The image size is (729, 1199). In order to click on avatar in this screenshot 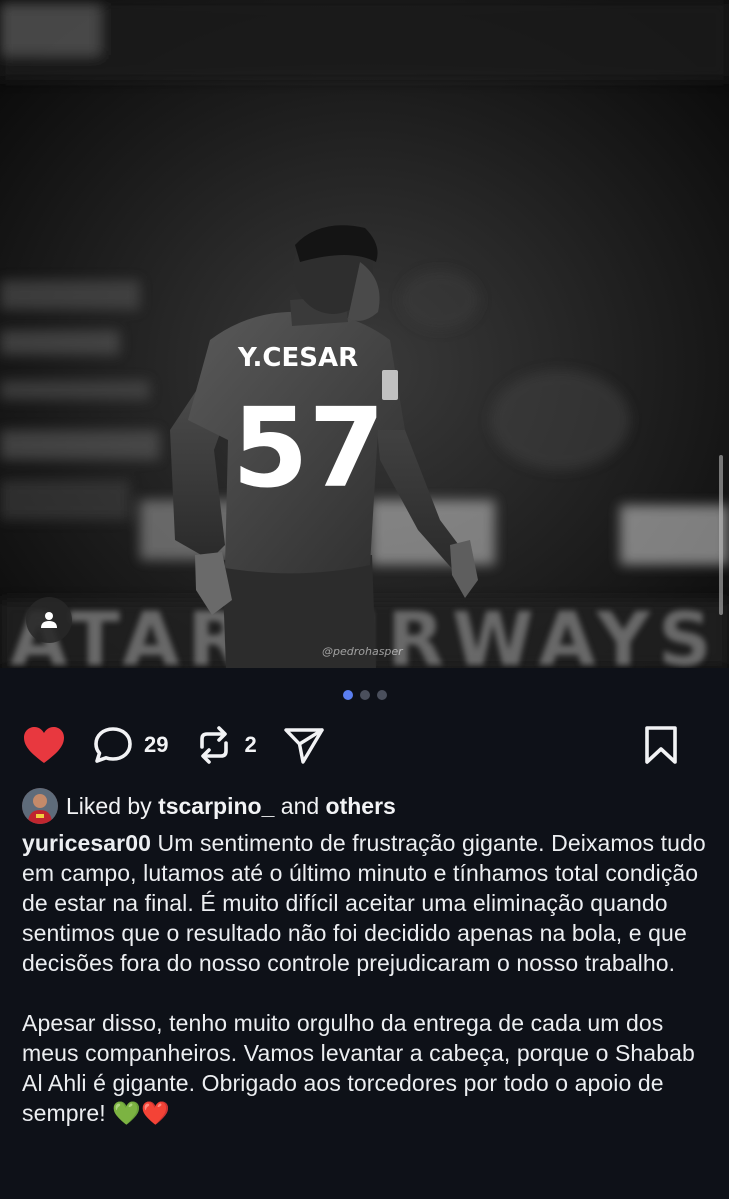, I will do `click(40, 806)`.